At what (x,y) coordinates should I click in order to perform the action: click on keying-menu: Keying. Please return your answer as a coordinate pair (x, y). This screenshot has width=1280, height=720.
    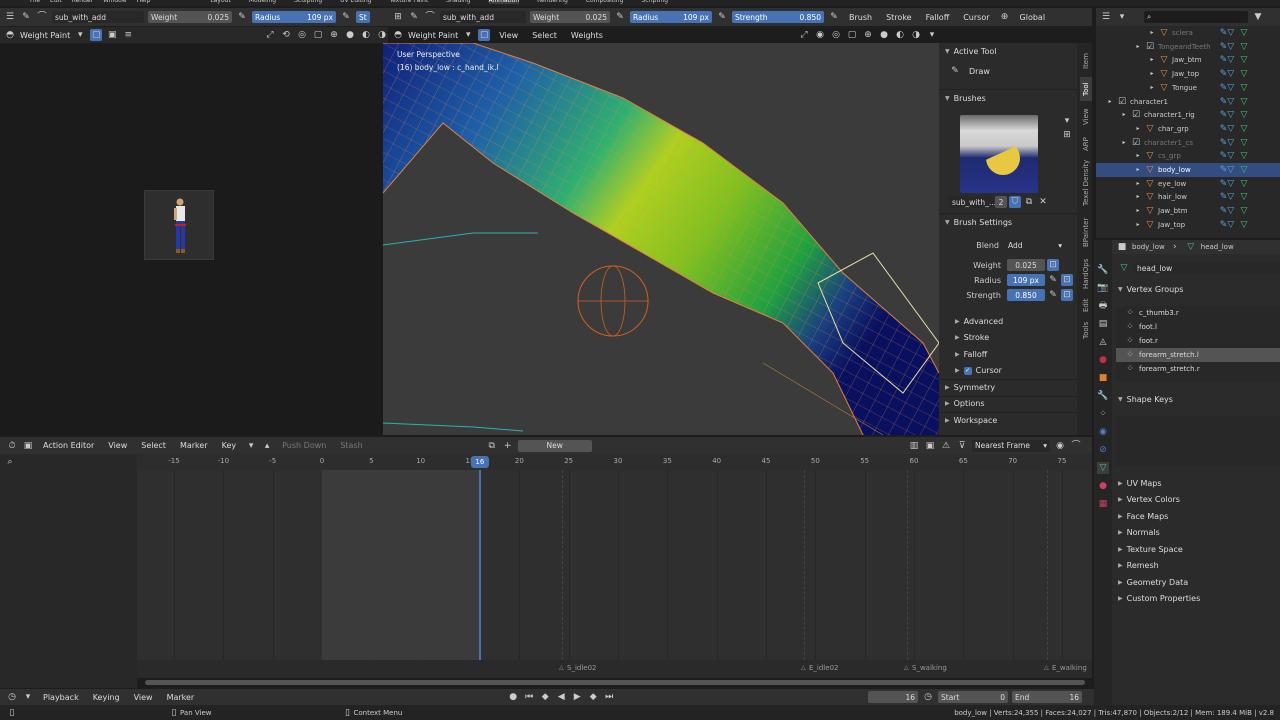
    Looking at the image, I should click on (106, 697).